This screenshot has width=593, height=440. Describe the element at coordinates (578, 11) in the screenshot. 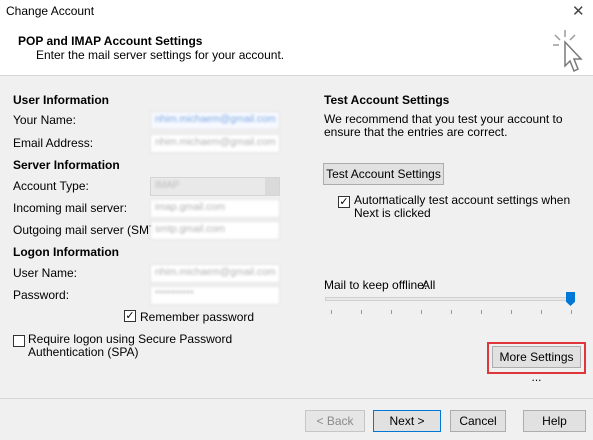

I see `close-icon: ✕` at that location.